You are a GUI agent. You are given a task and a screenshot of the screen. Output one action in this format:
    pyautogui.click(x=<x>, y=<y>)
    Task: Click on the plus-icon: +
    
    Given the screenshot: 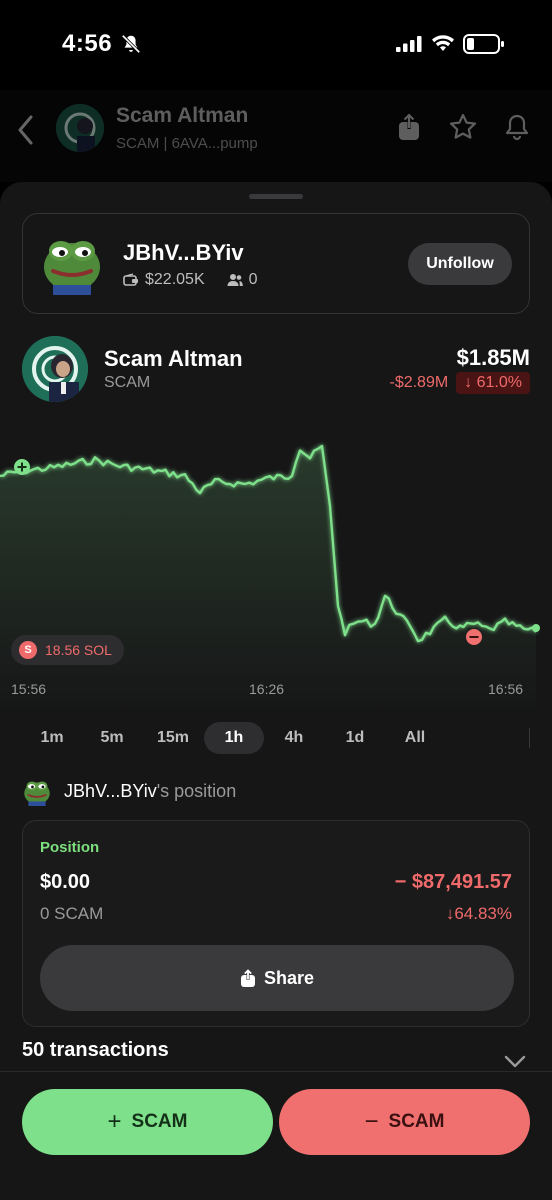 What is the action you would take?
    pyautogui.click(x=114, y=1121)
    